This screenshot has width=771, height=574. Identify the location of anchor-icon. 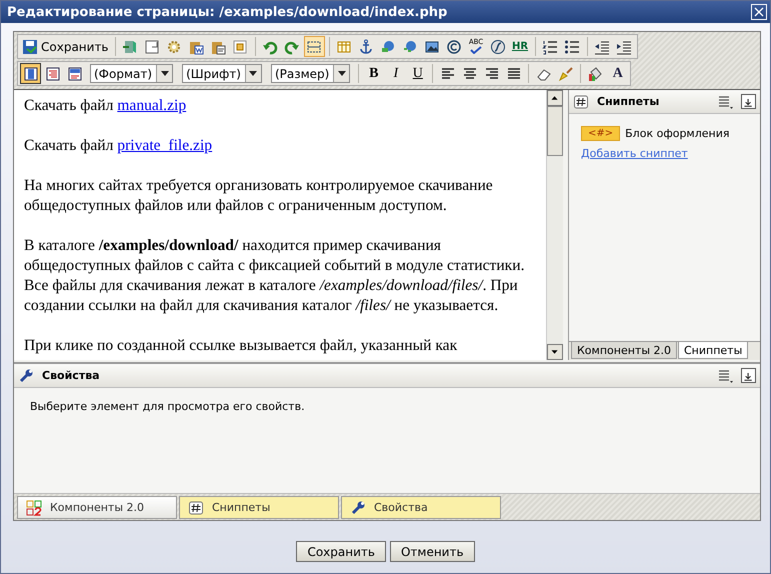
(366, 46).